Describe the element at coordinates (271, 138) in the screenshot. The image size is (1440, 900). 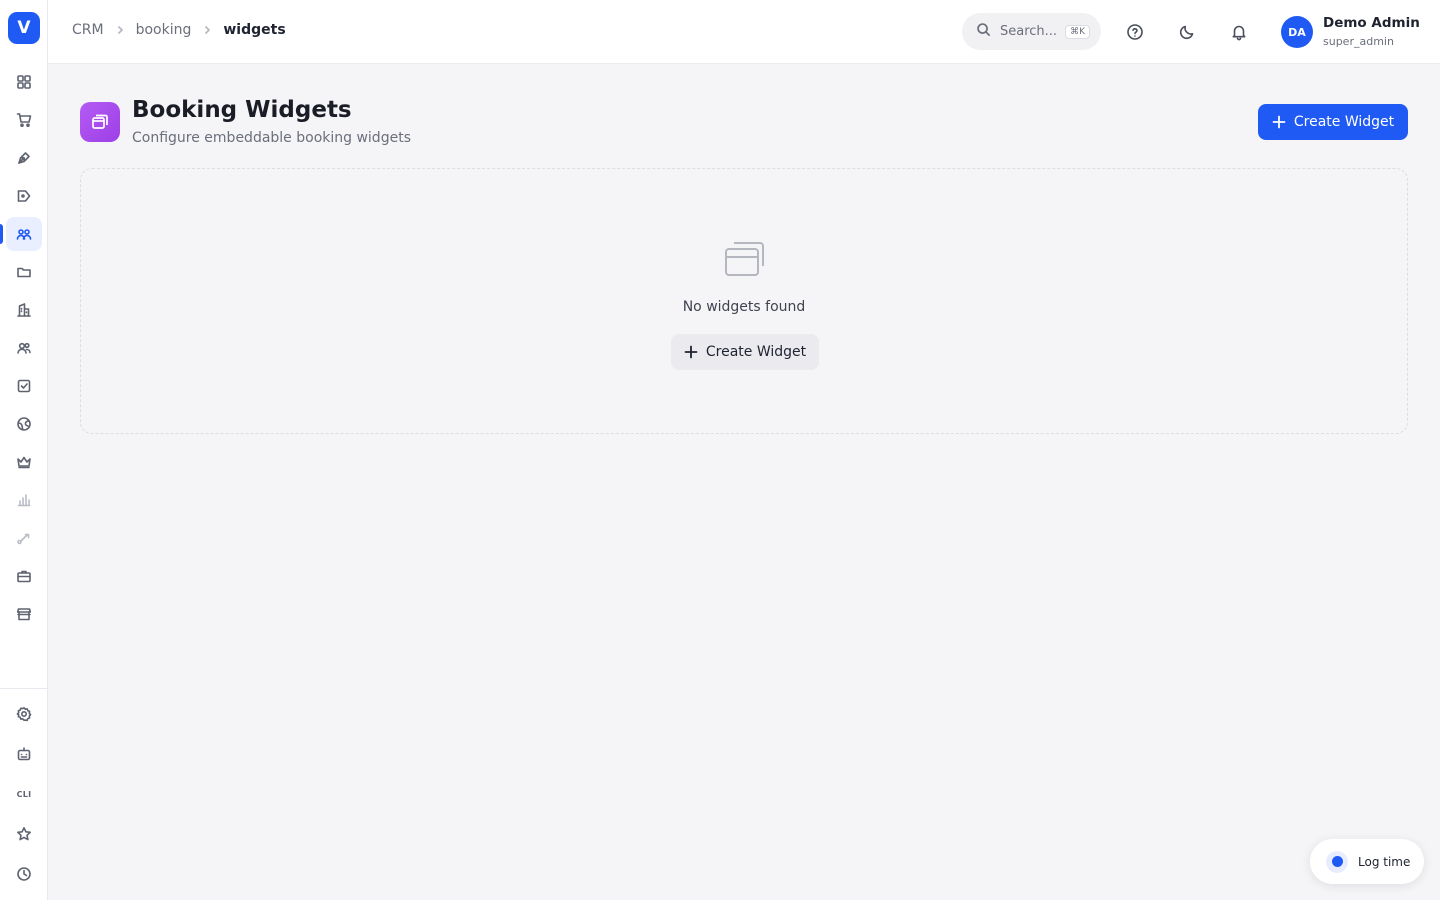
I see `page-subtitle: Configure embeddable booking widgets` at that location.